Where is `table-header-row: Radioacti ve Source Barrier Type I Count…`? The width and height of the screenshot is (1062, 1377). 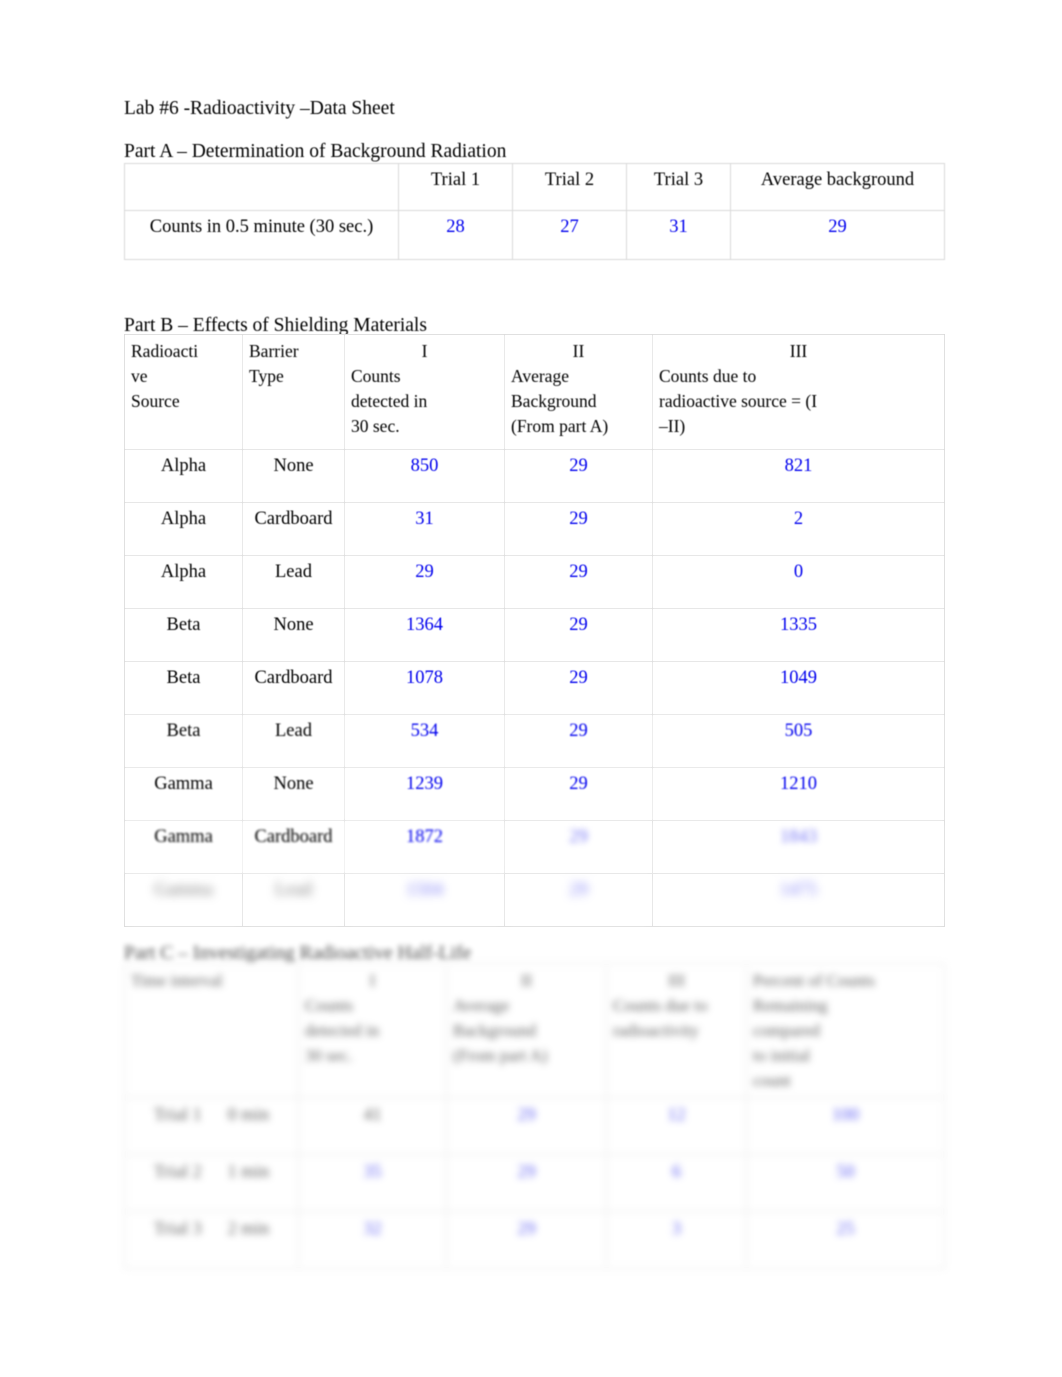
table-header-row: Radioacti ve Source Barrier Type I Count… is located at coordinates (534, 392).